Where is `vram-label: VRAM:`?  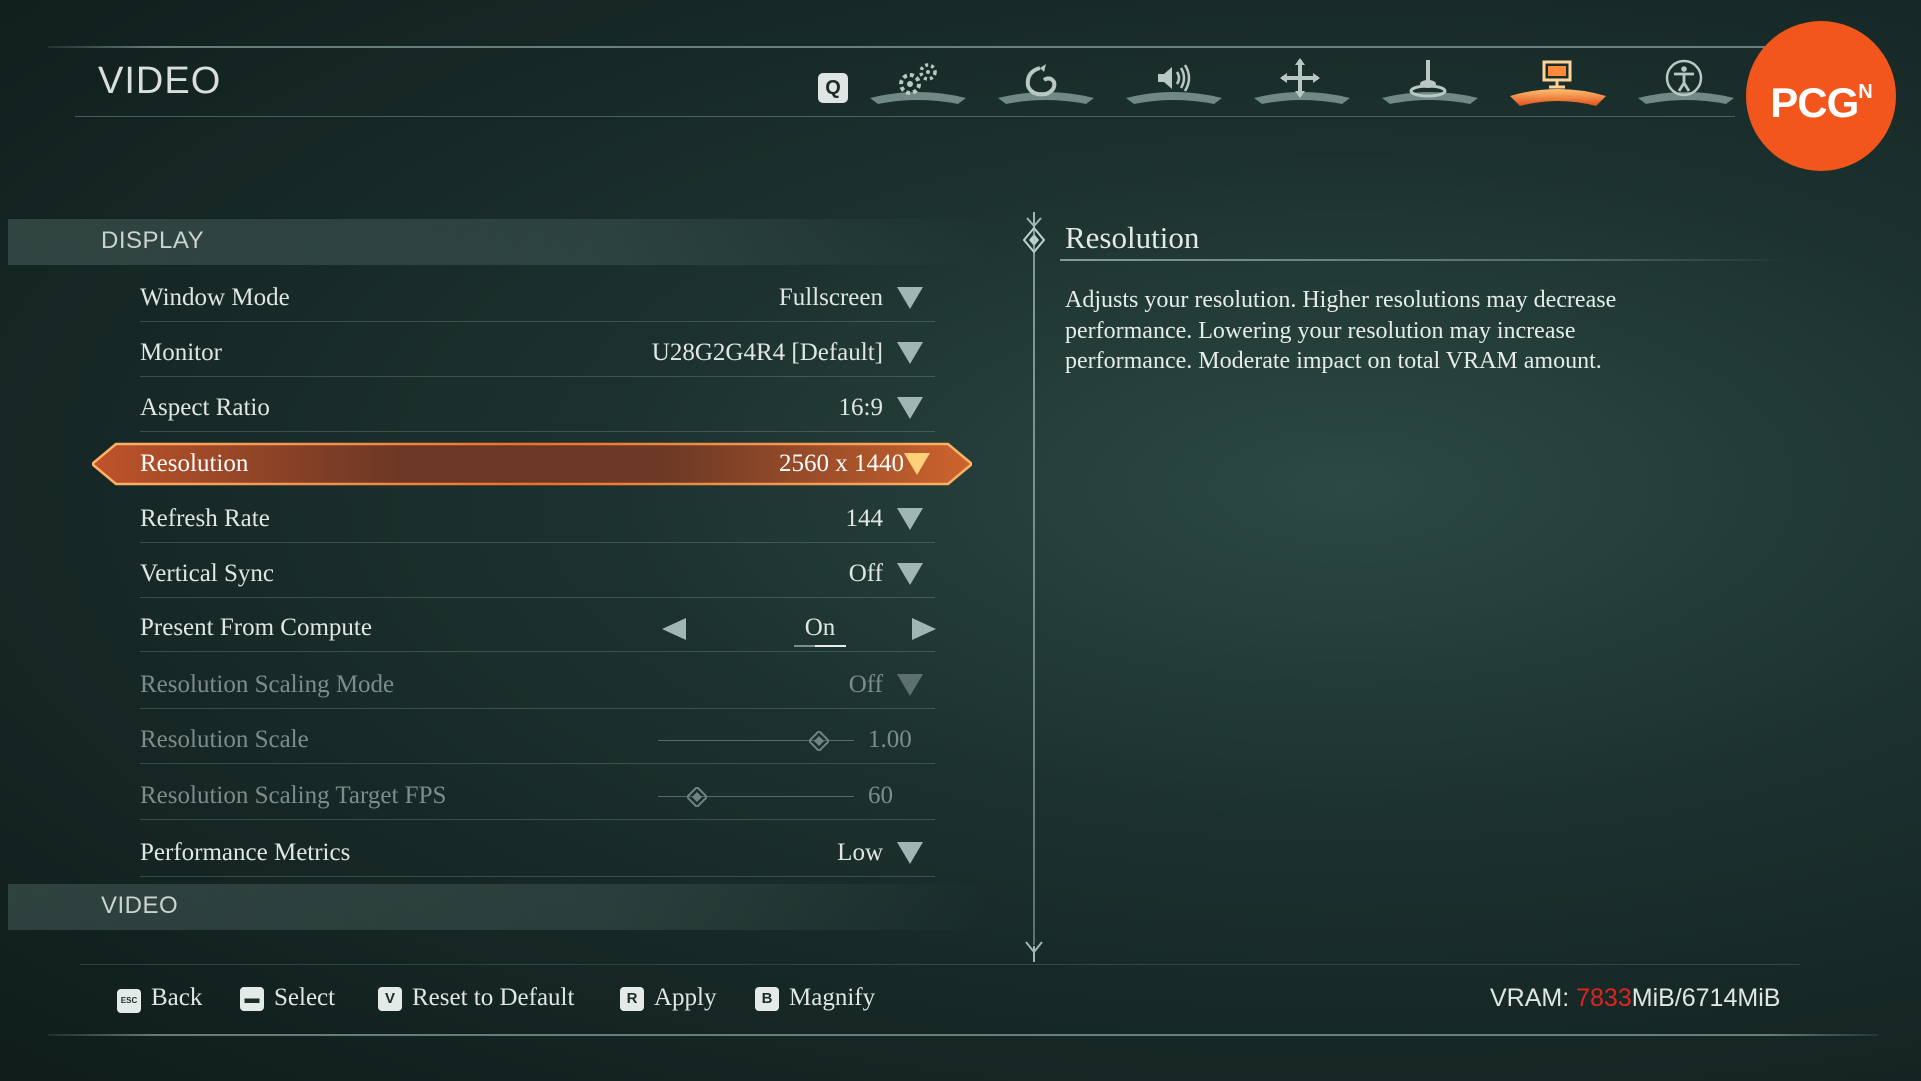
vram-label: VRAM: is located at coordinates (1533, 998).